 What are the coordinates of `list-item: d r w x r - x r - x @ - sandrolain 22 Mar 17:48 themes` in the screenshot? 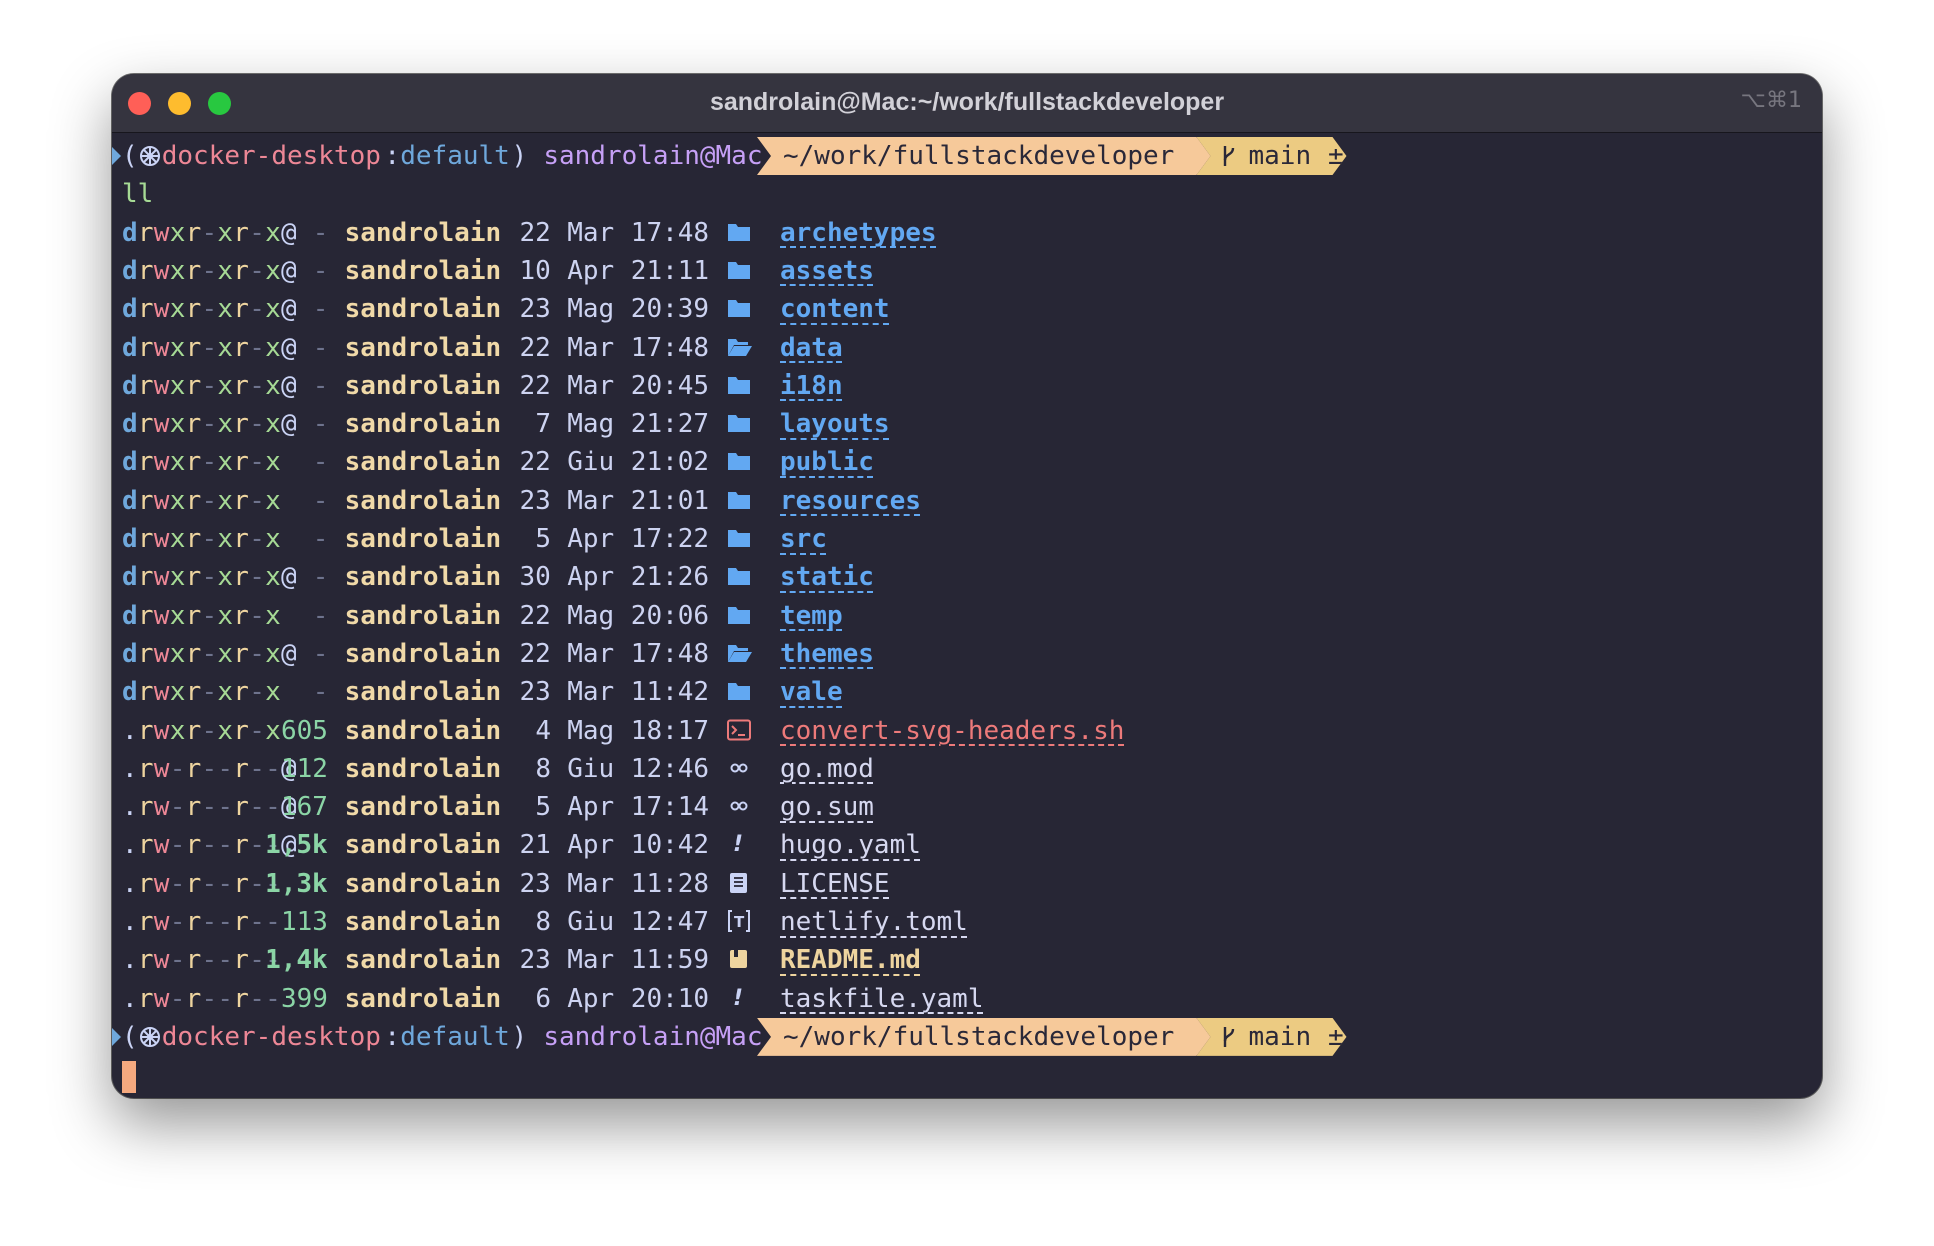 It's located at (962, 654).